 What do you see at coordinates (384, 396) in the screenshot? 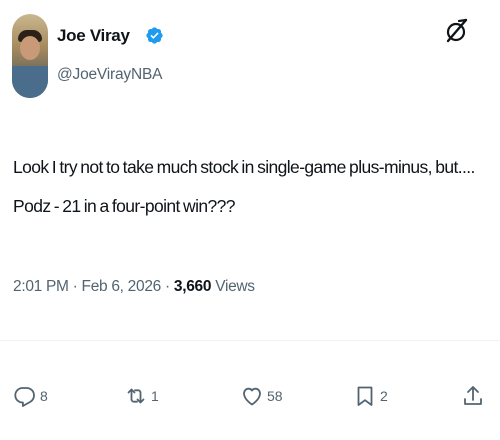
I see `bookmark-count: 2` at bounding box center [384, 396].